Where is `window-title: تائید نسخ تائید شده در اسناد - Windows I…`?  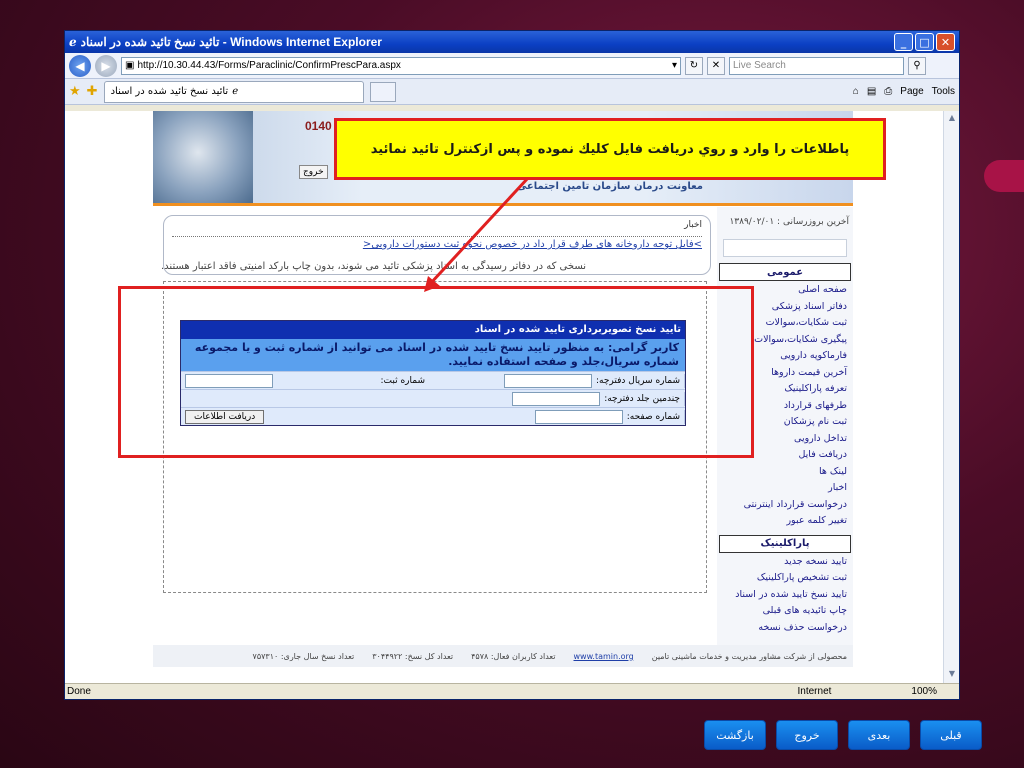
window-title: تائید نسخ تائید شده در اسناد - Windows I… is located at coordinates (231, 42).